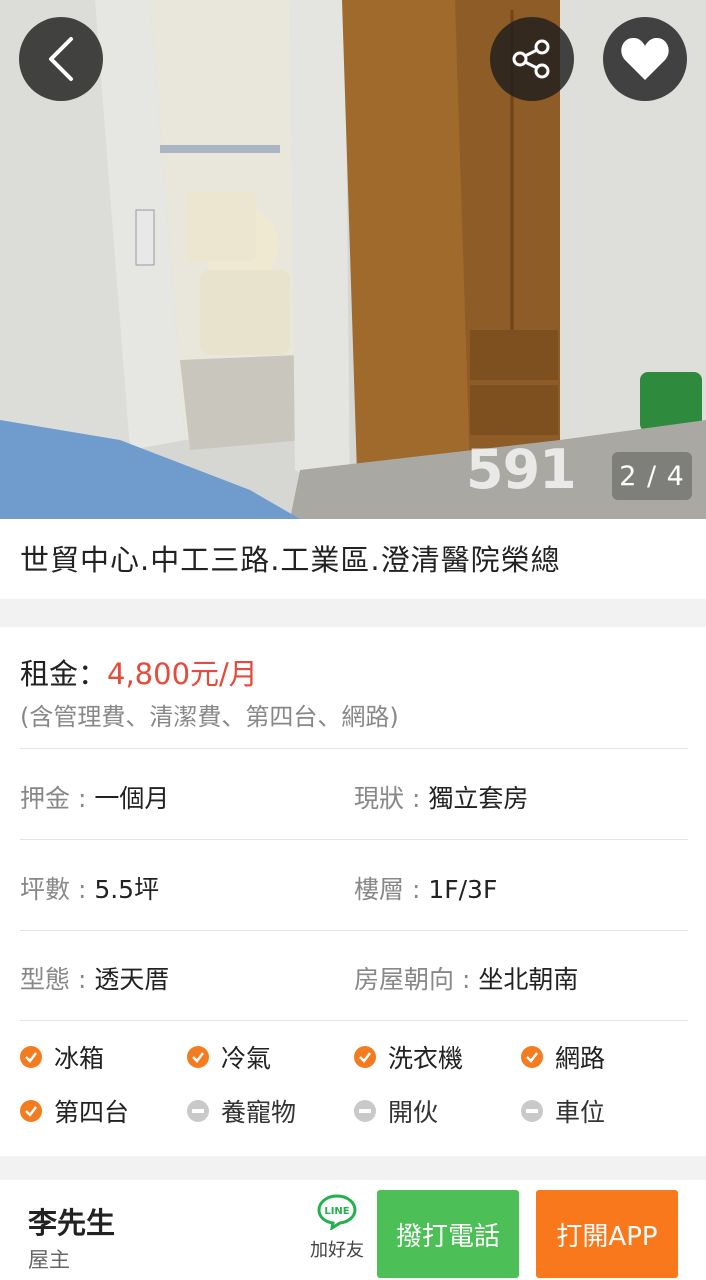 Image resolution: width=706 pixels, height=1280 pixels. Describe the element at coordinates (182, 674) in the screenshot. I see `price-value: 4,800元/月` at that location.